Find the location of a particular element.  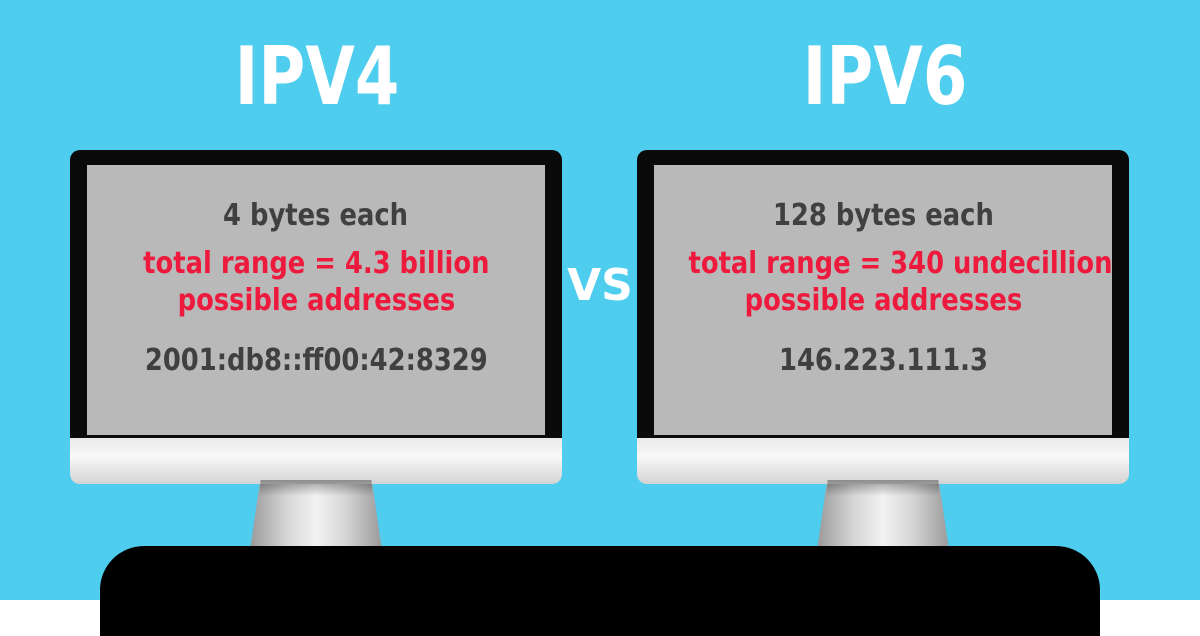

ipv6-range-text: total range = 340 undecillion is located at coordinates (900, 263).